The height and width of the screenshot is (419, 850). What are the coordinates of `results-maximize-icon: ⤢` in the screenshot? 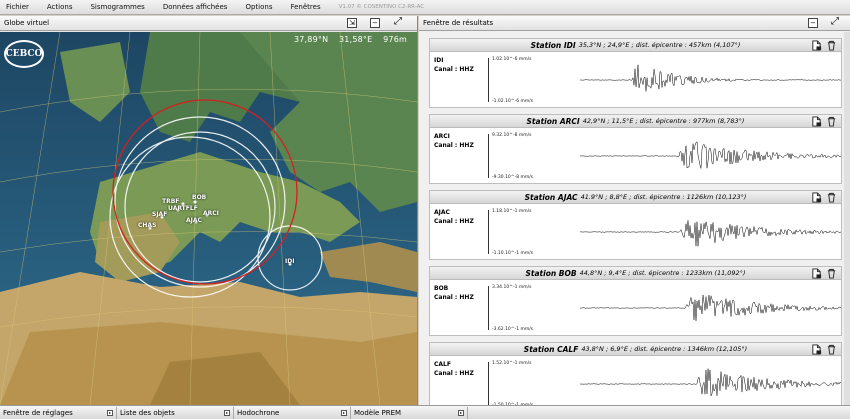 It's located at (835, 22).